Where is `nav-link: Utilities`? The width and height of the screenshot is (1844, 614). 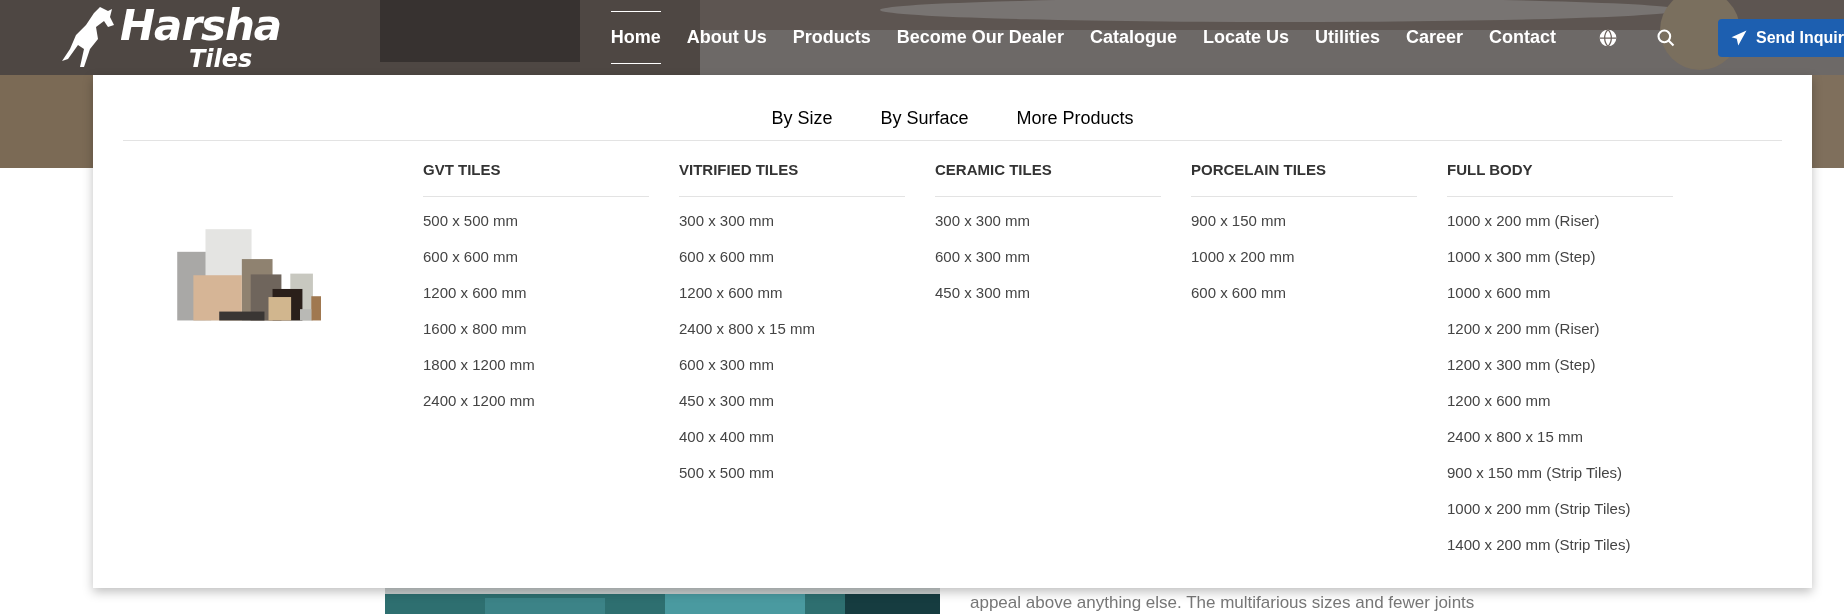 nav-link: Utilities is located at coordinates (1347, 37).